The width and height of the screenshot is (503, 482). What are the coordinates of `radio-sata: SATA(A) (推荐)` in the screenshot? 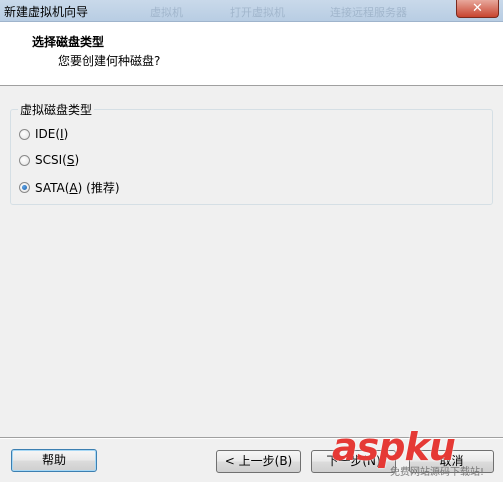 It's located at (69, 187).